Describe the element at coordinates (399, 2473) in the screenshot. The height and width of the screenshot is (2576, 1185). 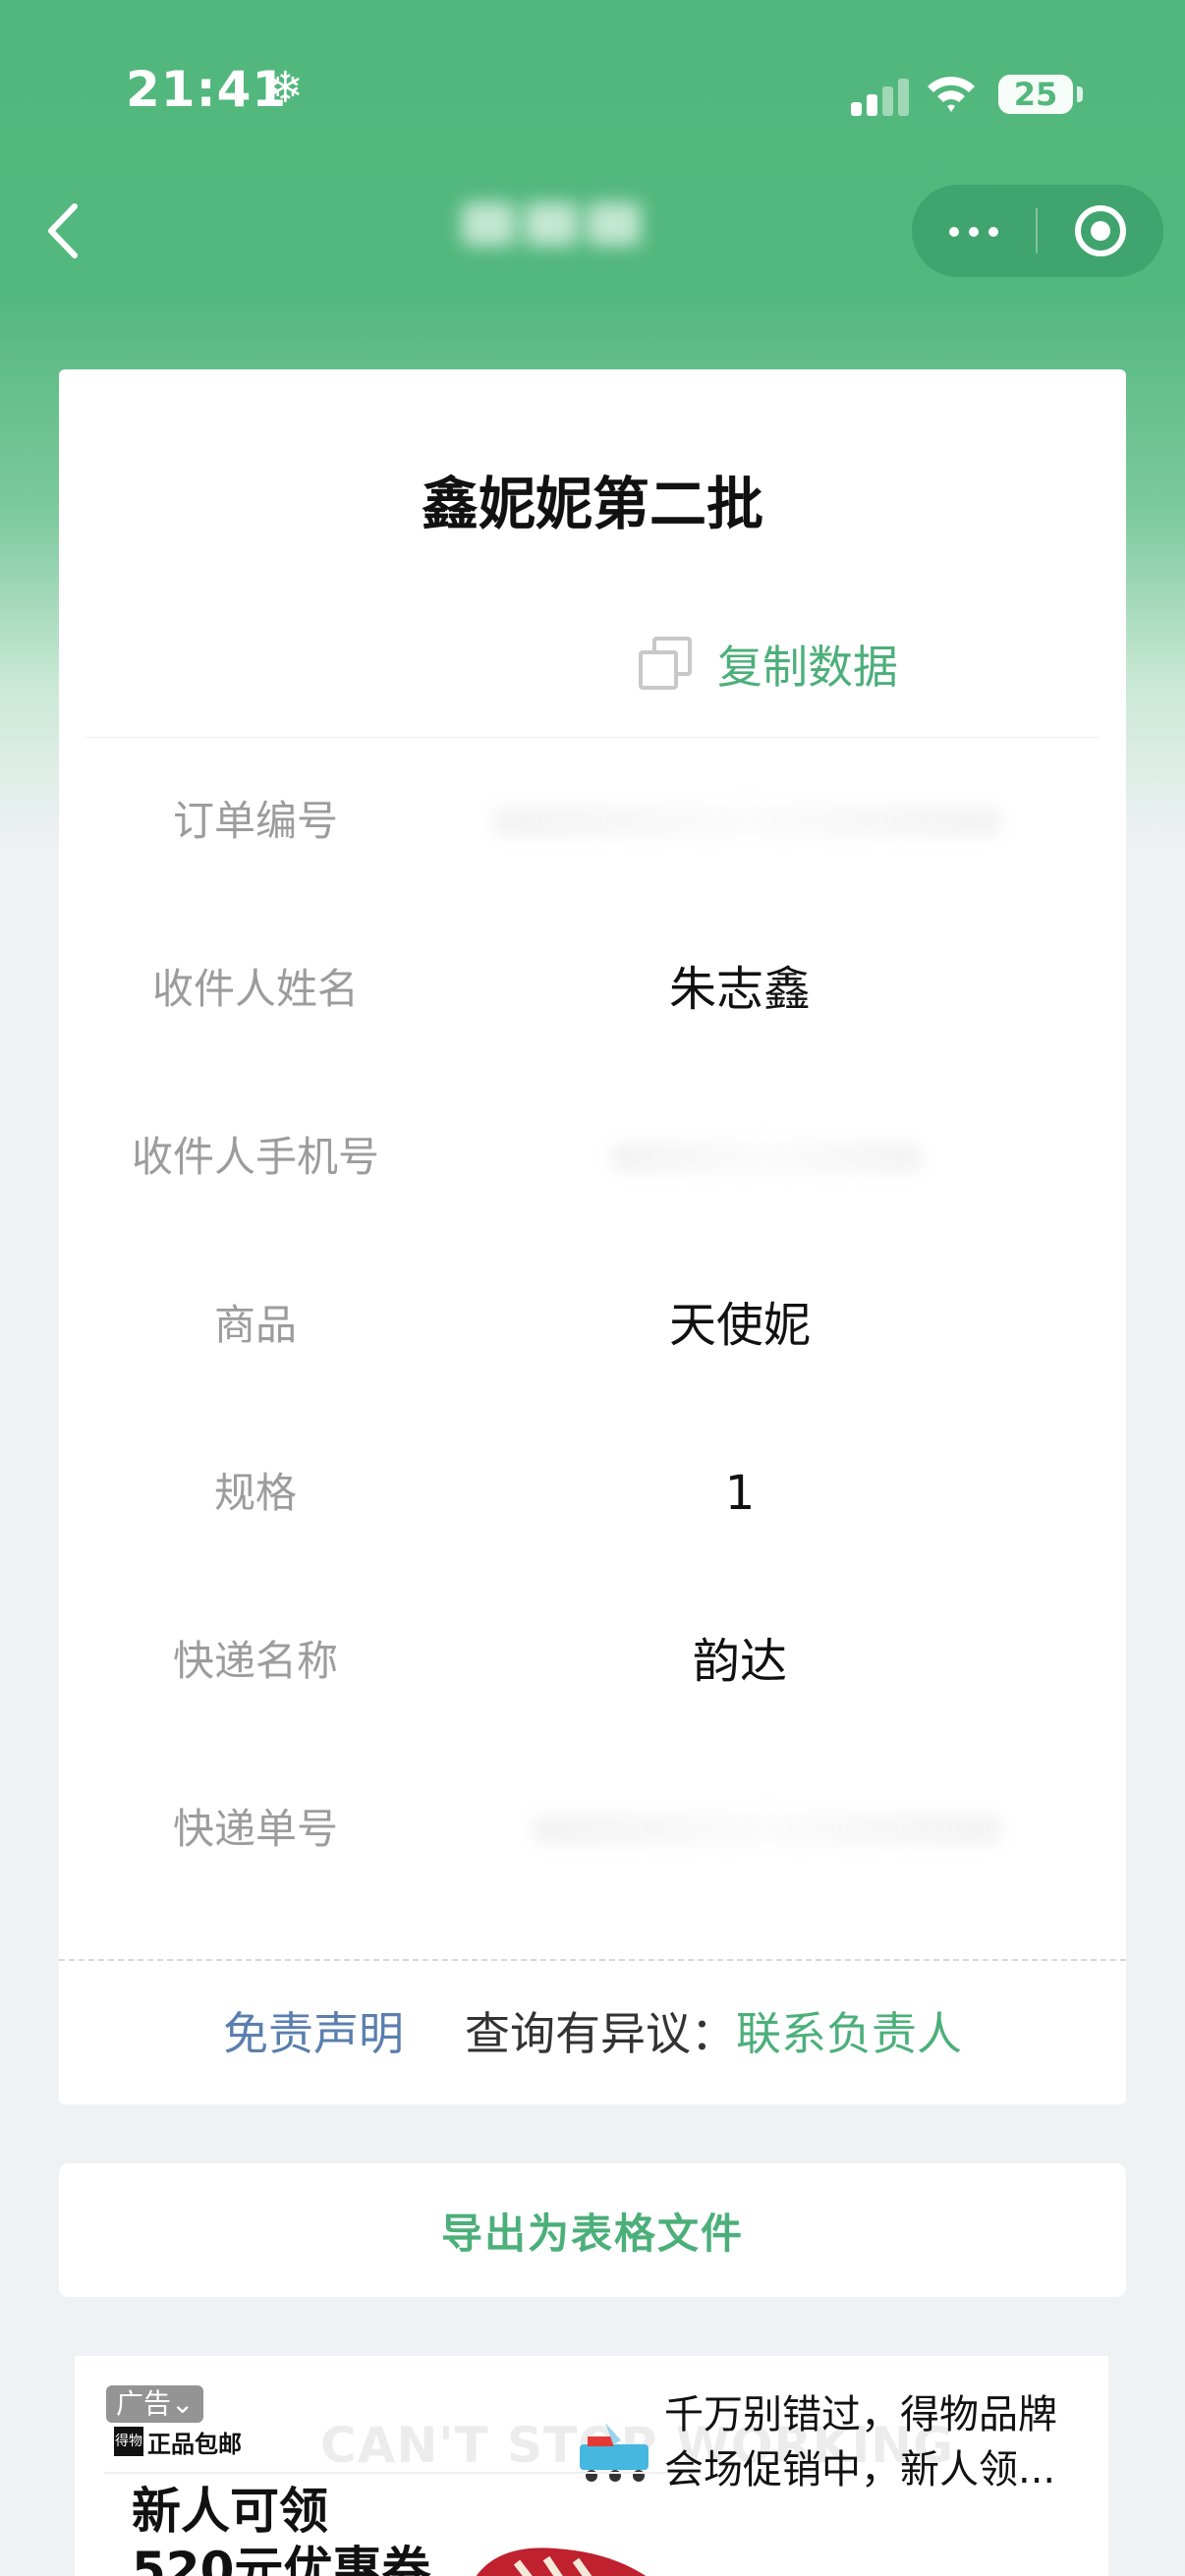
I see `ad-divider` at that location.